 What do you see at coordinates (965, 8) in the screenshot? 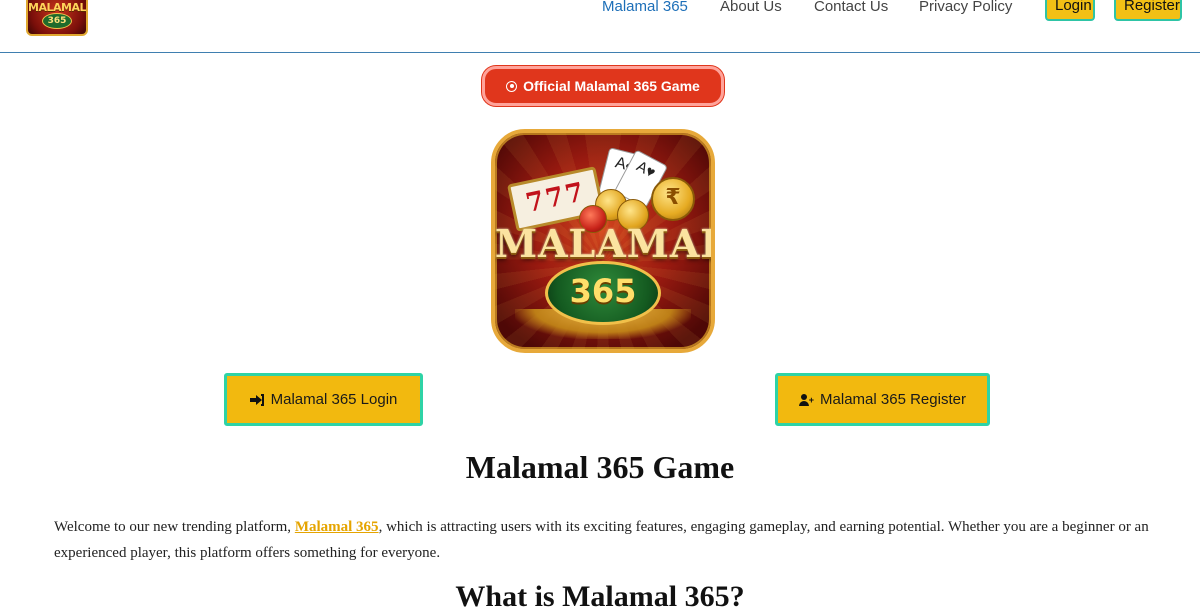
I see `nav-link-privacy: Privacy Policy` at bounding box center [965, 8].